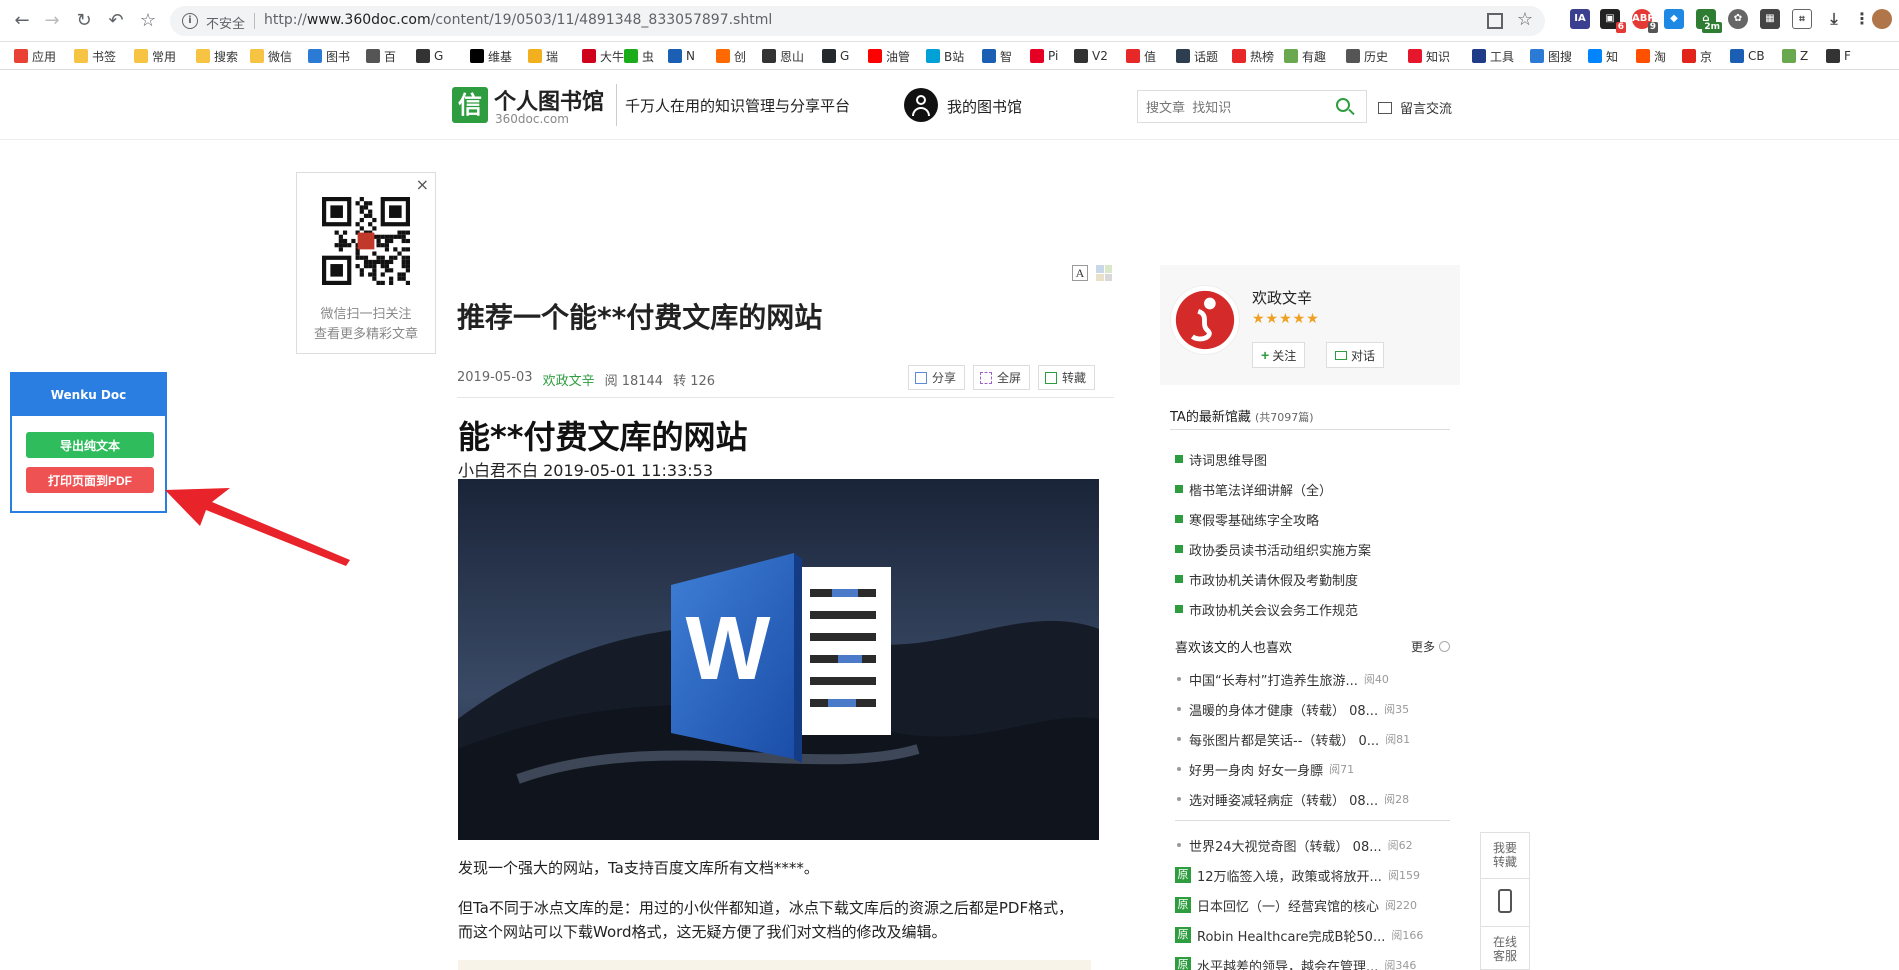 The height and width of the screenshot is (970, 1899). What do you see at coordinates (1044, 56) in the screenshot?
I see `bookmark-item: Pi` at bounding box center [1044, 56].